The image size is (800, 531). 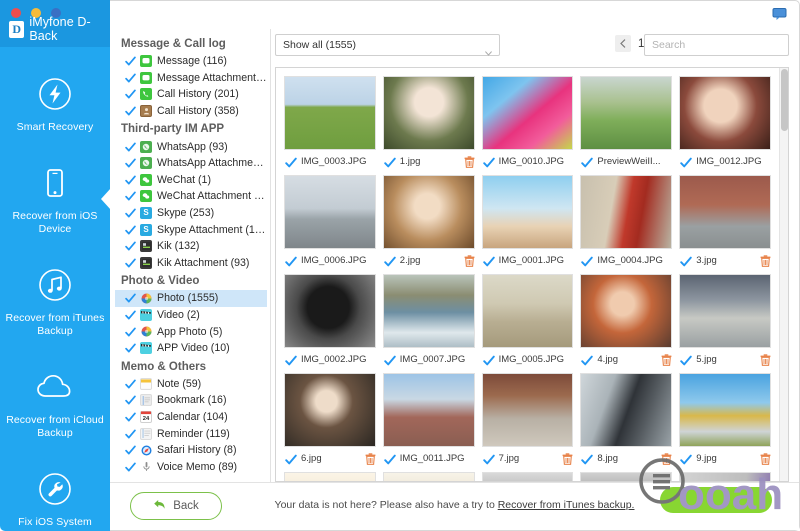 What do you see at coordinates (528, 320) in the screenshot?
I see `thumbnail-cell: IMG_0005.JPG` at bounding box center [528, 320].